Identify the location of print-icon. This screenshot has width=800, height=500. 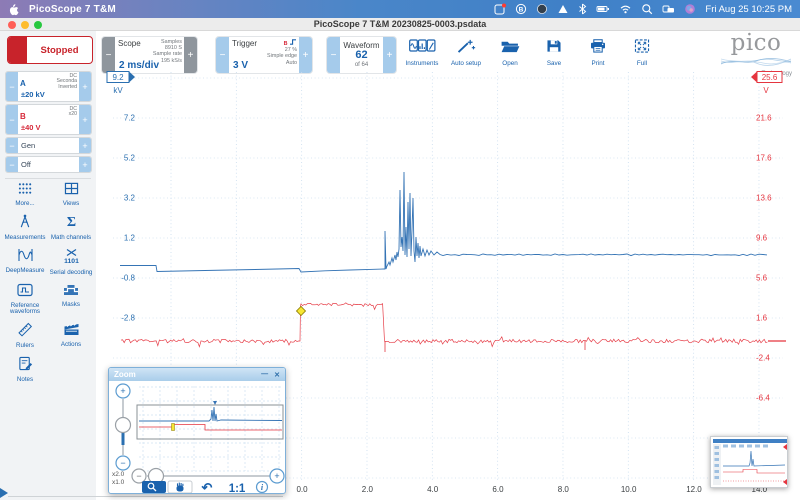
(598, 48).